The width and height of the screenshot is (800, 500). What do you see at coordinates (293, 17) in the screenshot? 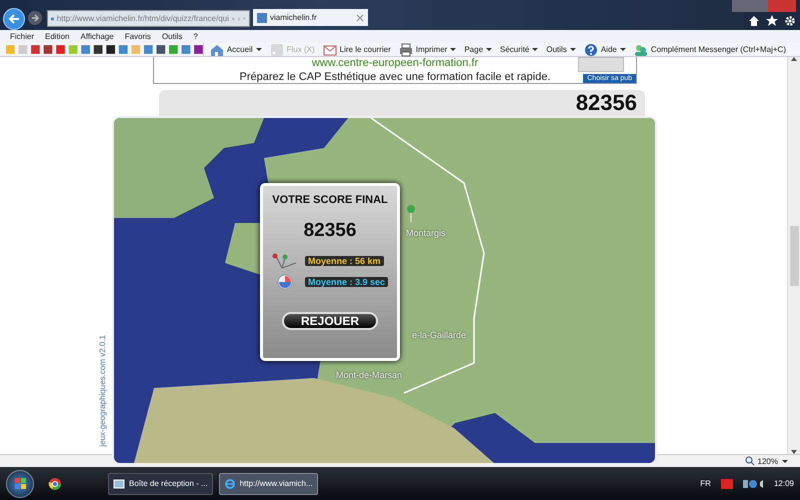
I see `tab-title: viamichelin.fr` at bounding box center [293, 17].